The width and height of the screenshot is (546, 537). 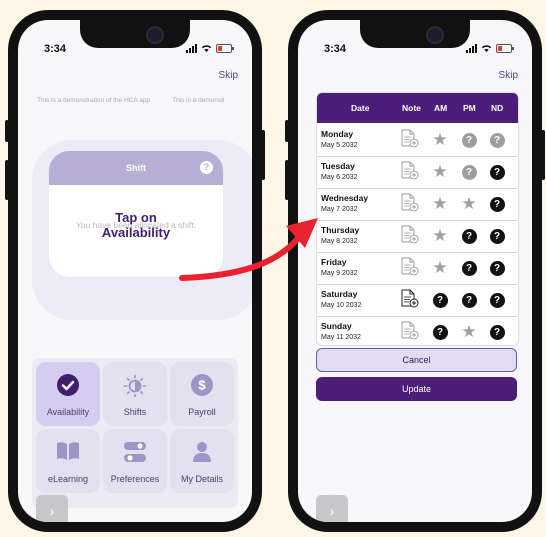 I want to click on menu-tile-payroll: $ Payroll, so click(x=202, y=394).